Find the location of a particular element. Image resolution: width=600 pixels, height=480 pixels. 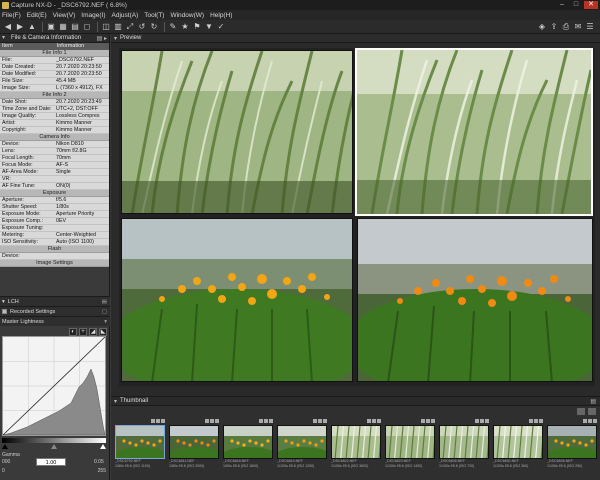

menu-edit: Edit(E) is located at coordinates (37, 15).